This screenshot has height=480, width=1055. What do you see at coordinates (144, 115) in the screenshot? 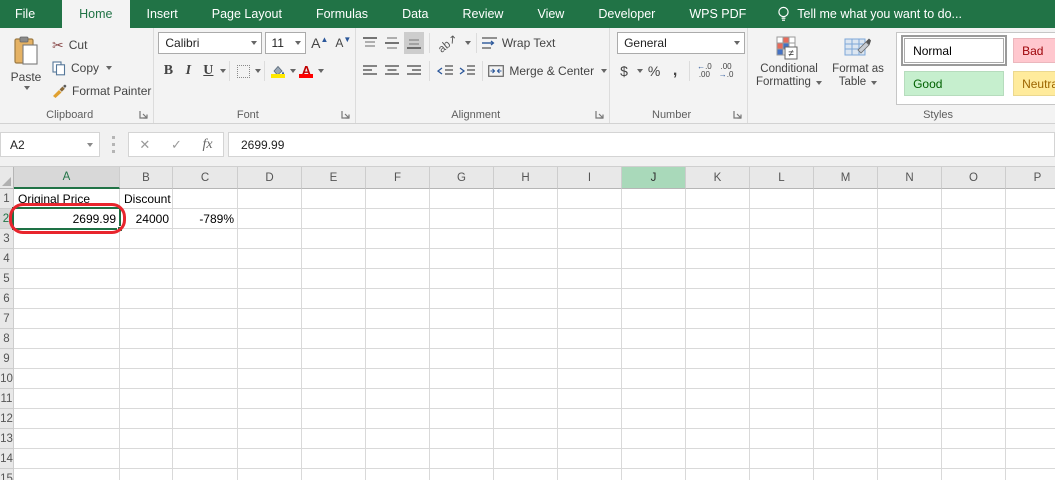
I see `clipboard-dialog-launcher` at bounding box center [144, 115].